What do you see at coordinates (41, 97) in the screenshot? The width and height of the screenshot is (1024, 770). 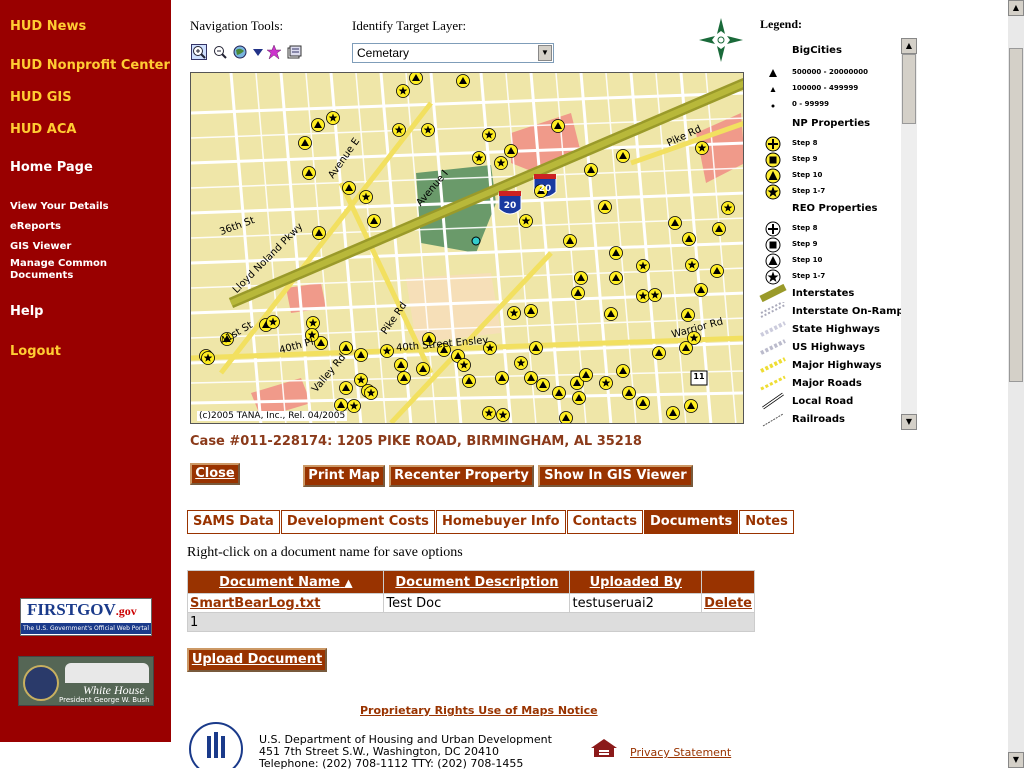 I see `sidebar-link-hud-gis: HUD GIS` at bounding box center [41, 97].